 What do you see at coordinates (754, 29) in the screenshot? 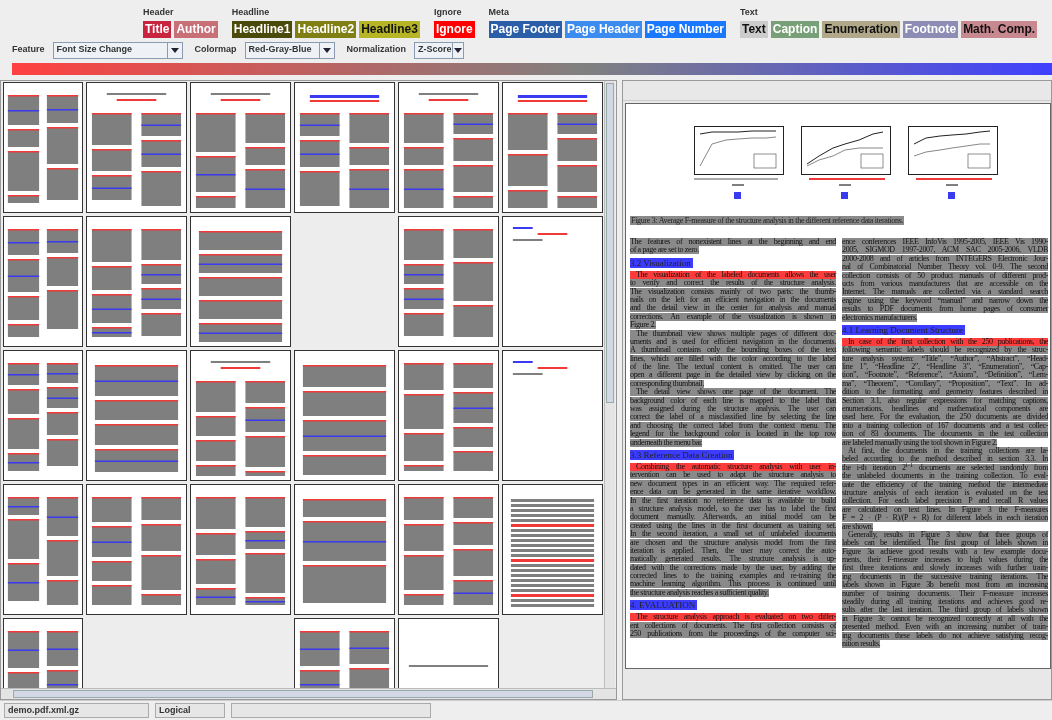
I see `label-chip: Text` at bounding box center [754, 29].